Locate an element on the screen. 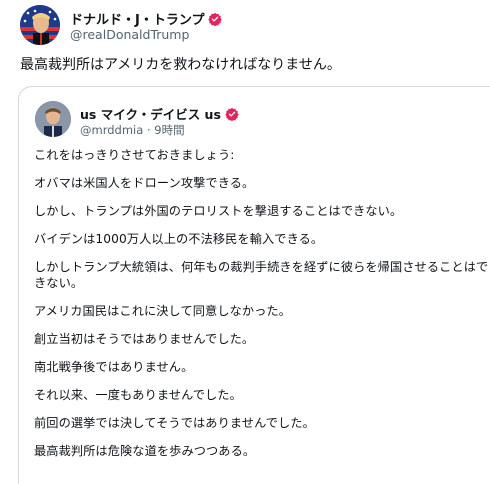  quoted-meta: @mrddmia · 9時間 is located at coordinates (132, 130).